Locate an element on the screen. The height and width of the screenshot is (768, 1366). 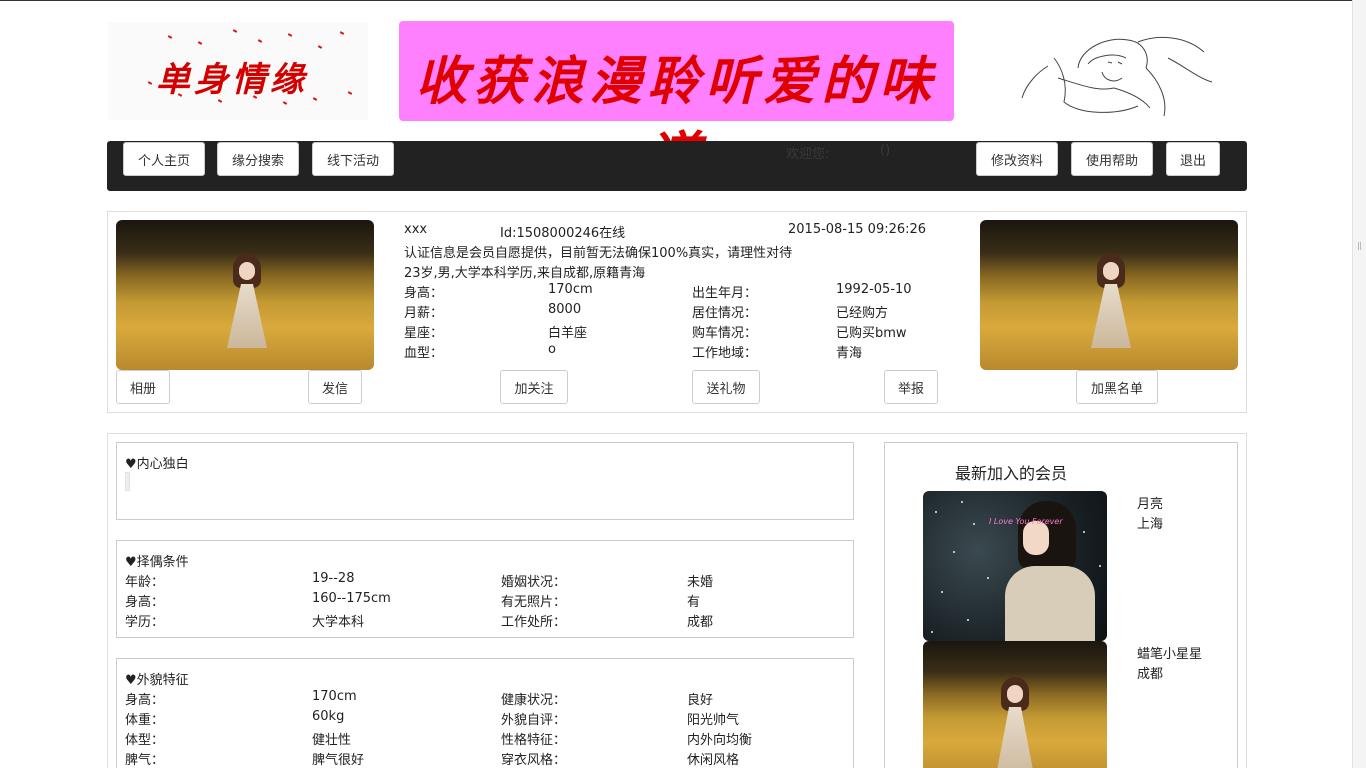
appearance-box is located at coordinates (485, 713).